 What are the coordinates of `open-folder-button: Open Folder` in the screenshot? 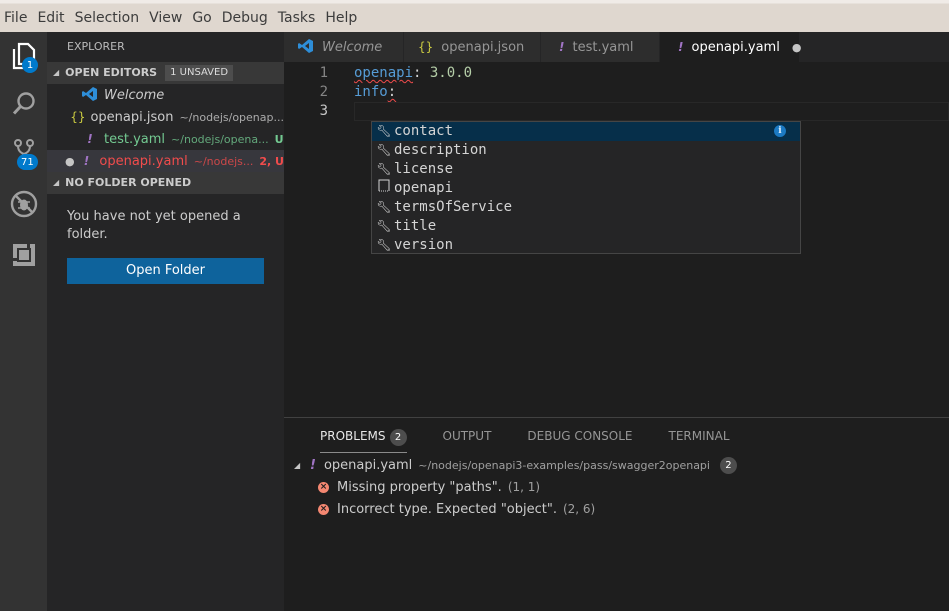 It's located at (165, 271).